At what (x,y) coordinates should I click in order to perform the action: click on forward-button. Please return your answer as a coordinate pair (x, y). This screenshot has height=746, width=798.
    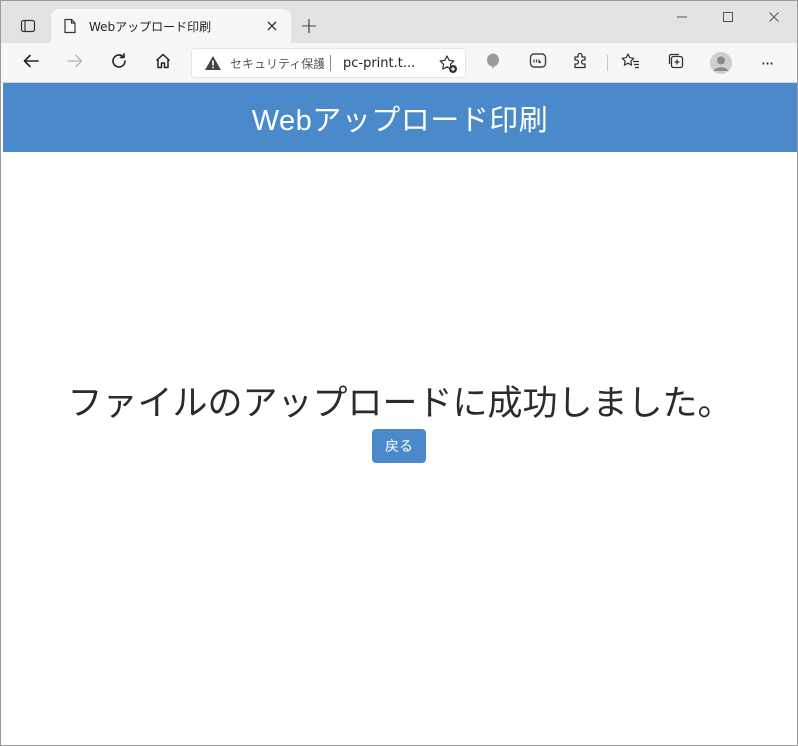
    Looking at the image, I should click on (75, 63).